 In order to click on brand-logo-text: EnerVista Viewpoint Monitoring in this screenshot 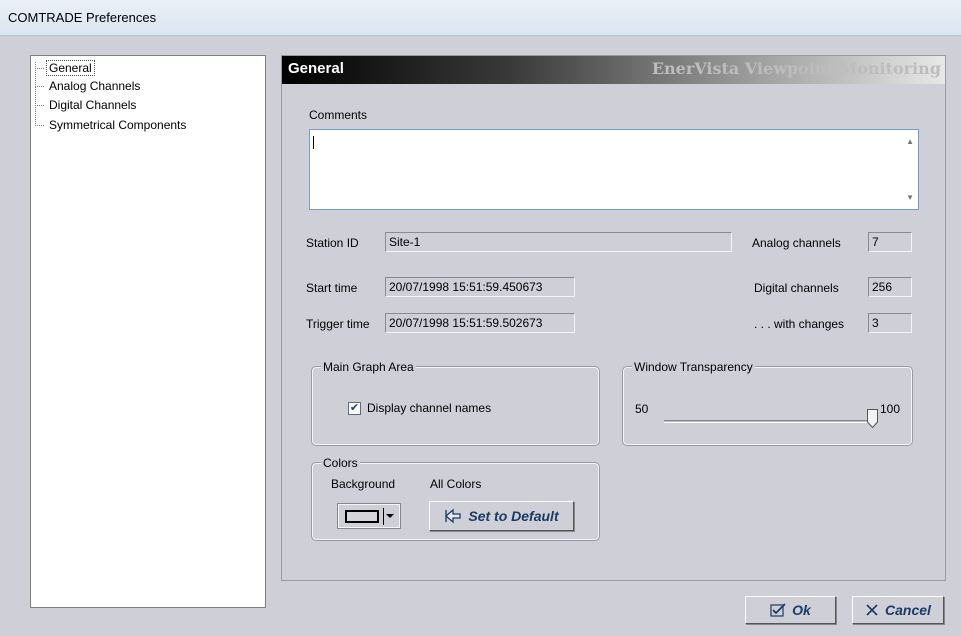, I will do `click(796, 68)`.